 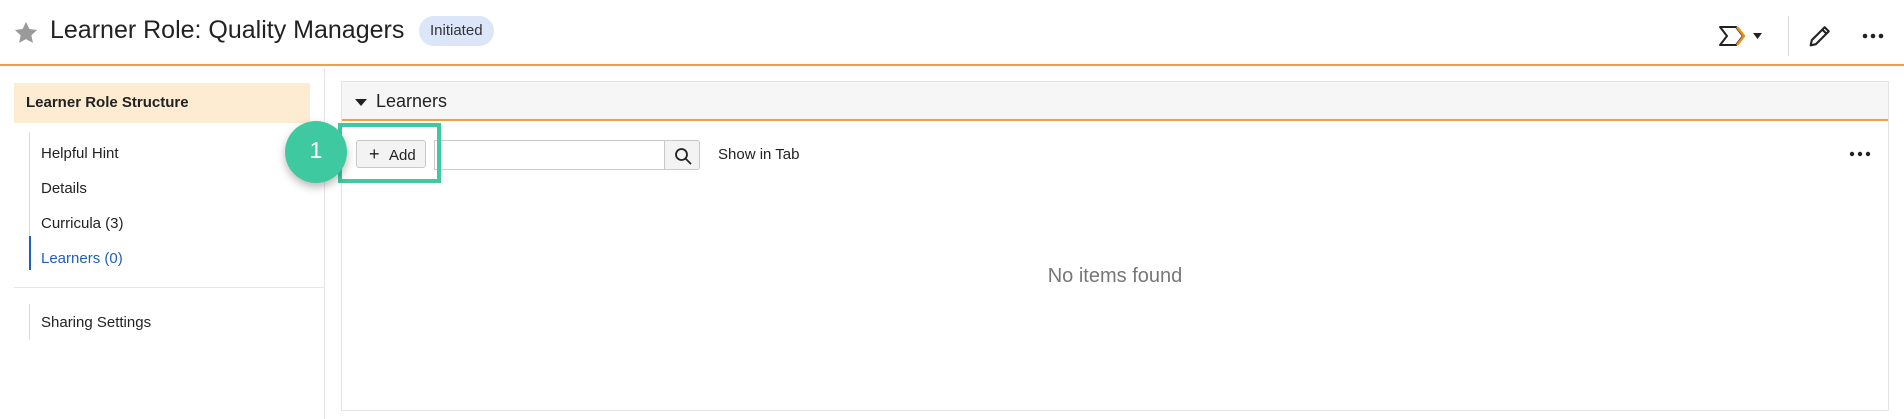 I want to click on callout-step-number: 1, so click(x=316, y=150).